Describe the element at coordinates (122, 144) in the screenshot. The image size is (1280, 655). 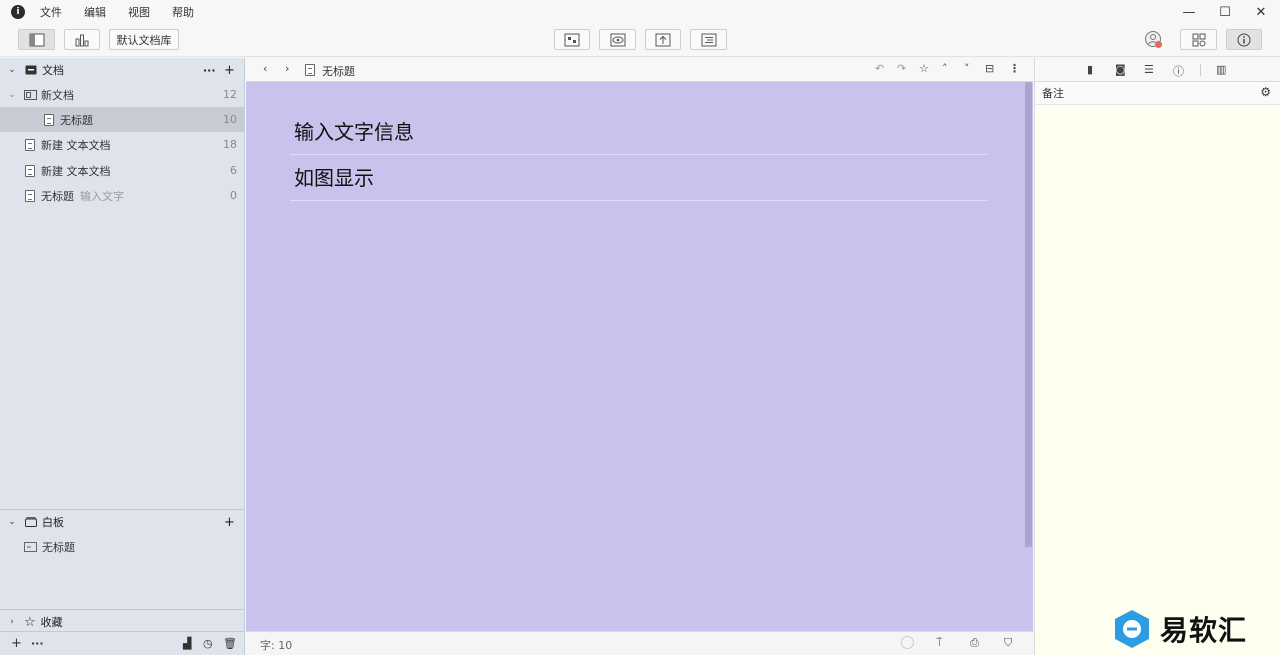
I see `tree-item: 新建 文本文档 18` at that location.